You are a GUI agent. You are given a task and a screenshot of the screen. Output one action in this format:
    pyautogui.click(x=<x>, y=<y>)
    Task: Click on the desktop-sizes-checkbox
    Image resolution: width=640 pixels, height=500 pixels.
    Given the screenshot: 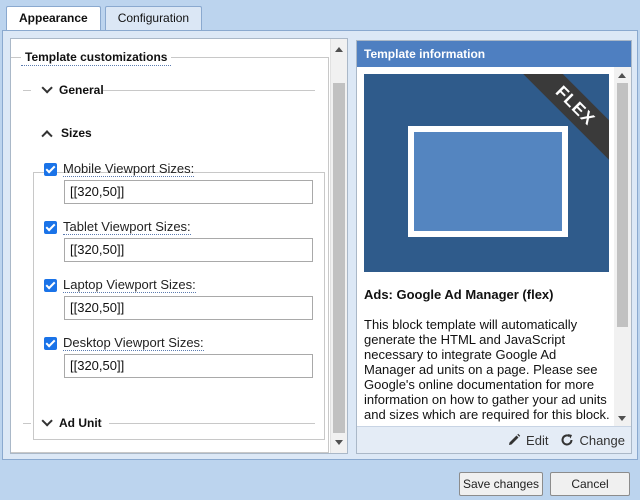 What is the action you would take?
    pyautogui.click(x=50, y=343)
    